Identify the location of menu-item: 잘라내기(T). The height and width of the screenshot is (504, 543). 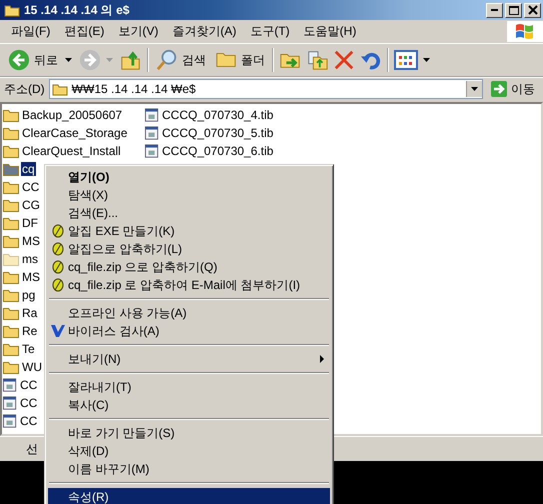
(189, 387).